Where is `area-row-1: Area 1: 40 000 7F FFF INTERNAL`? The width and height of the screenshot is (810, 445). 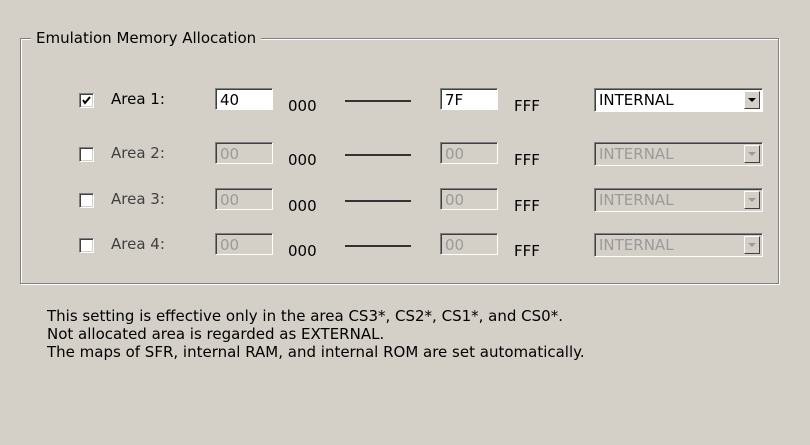 area-row-1: Area 1: 40 000 7F FFF INTERNAL is located at coordinates (405, 102).